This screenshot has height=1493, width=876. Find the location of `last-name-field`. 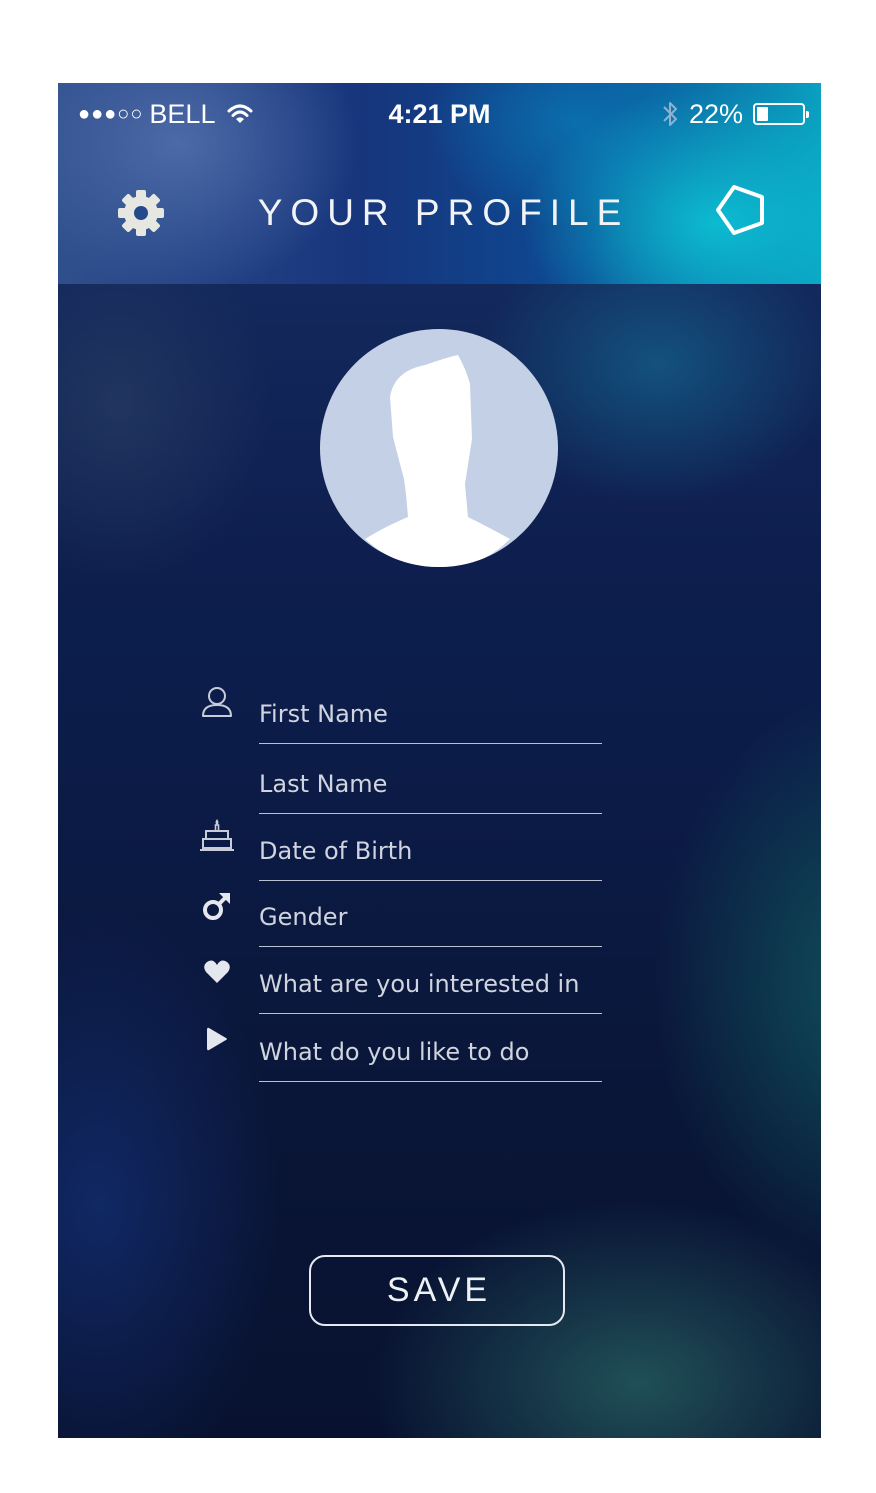

last-name-field is located at coordinates (430, 783).